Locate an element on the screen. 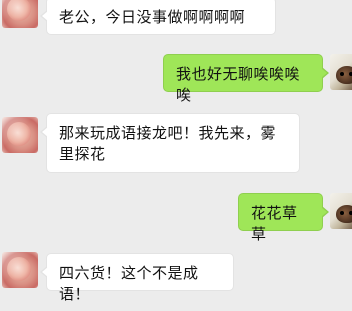 The width and height of the screenshot is (352, 311). message-bubble-incoming: 四六货！这个不是成语！ is located at coordinates (137, 278).